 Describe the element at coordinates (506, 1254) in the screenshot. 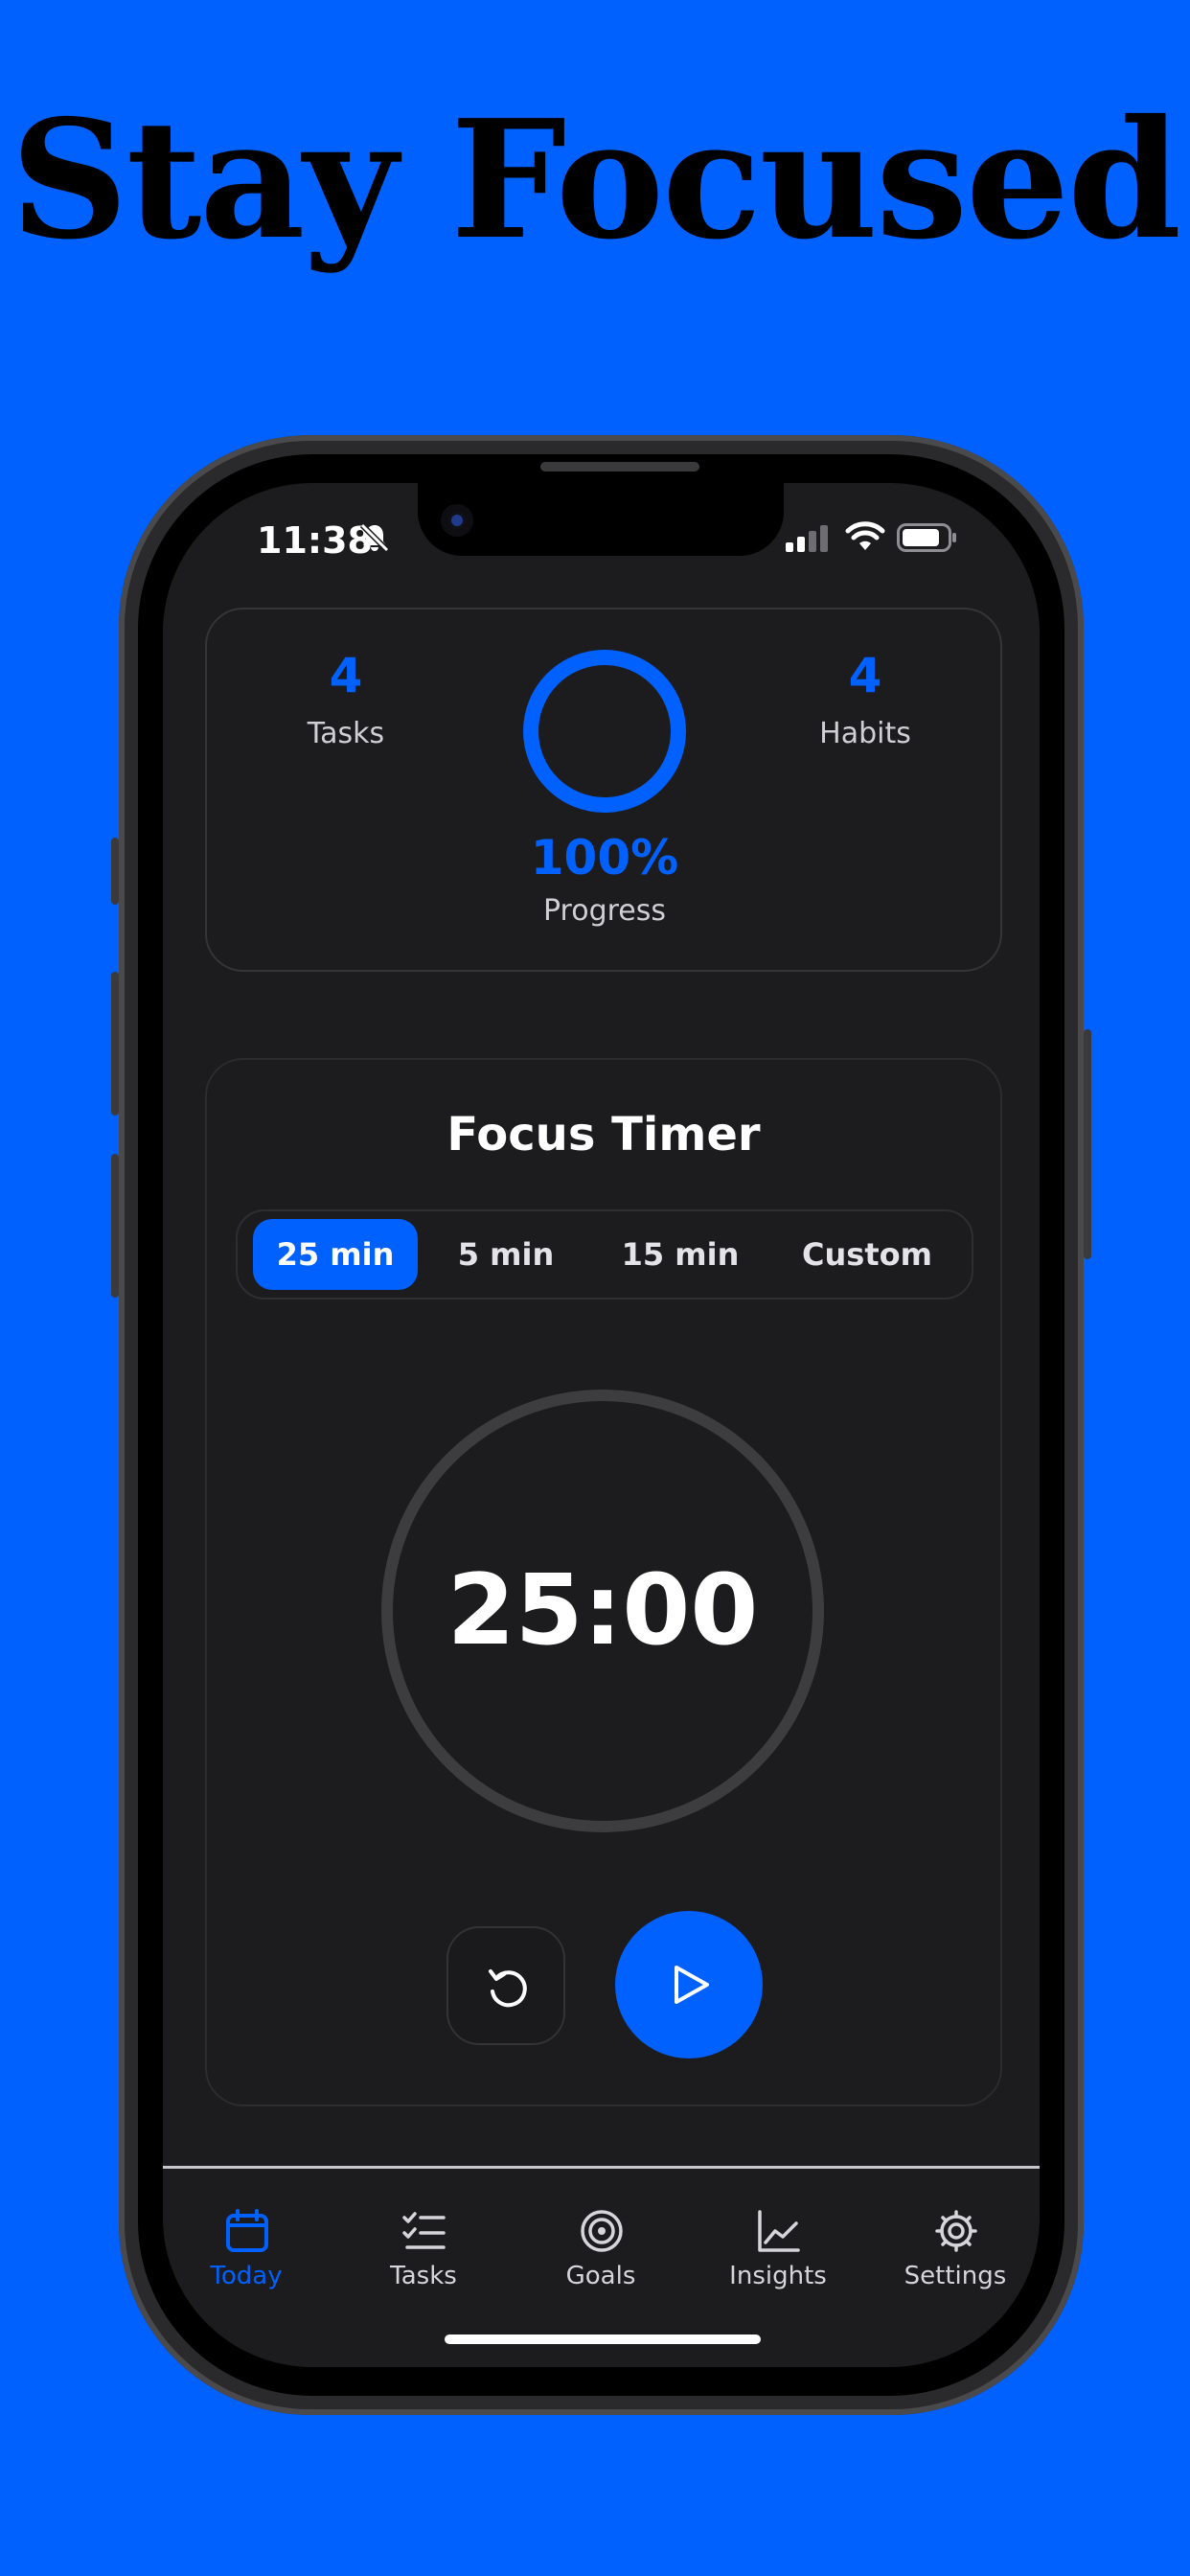

I see `duration-option-5-min: 5 min` at that location.